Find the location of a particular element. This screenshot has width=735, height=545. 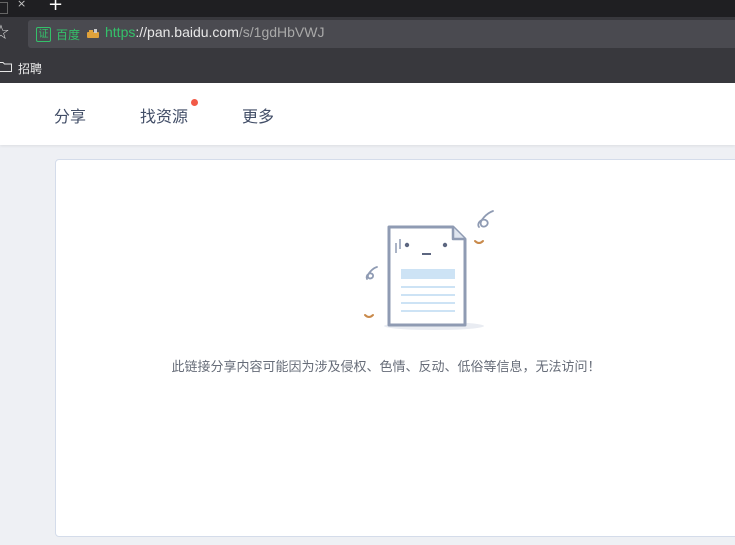

bookmarks-bar: 招聘 is located at coordinates (367, 68).